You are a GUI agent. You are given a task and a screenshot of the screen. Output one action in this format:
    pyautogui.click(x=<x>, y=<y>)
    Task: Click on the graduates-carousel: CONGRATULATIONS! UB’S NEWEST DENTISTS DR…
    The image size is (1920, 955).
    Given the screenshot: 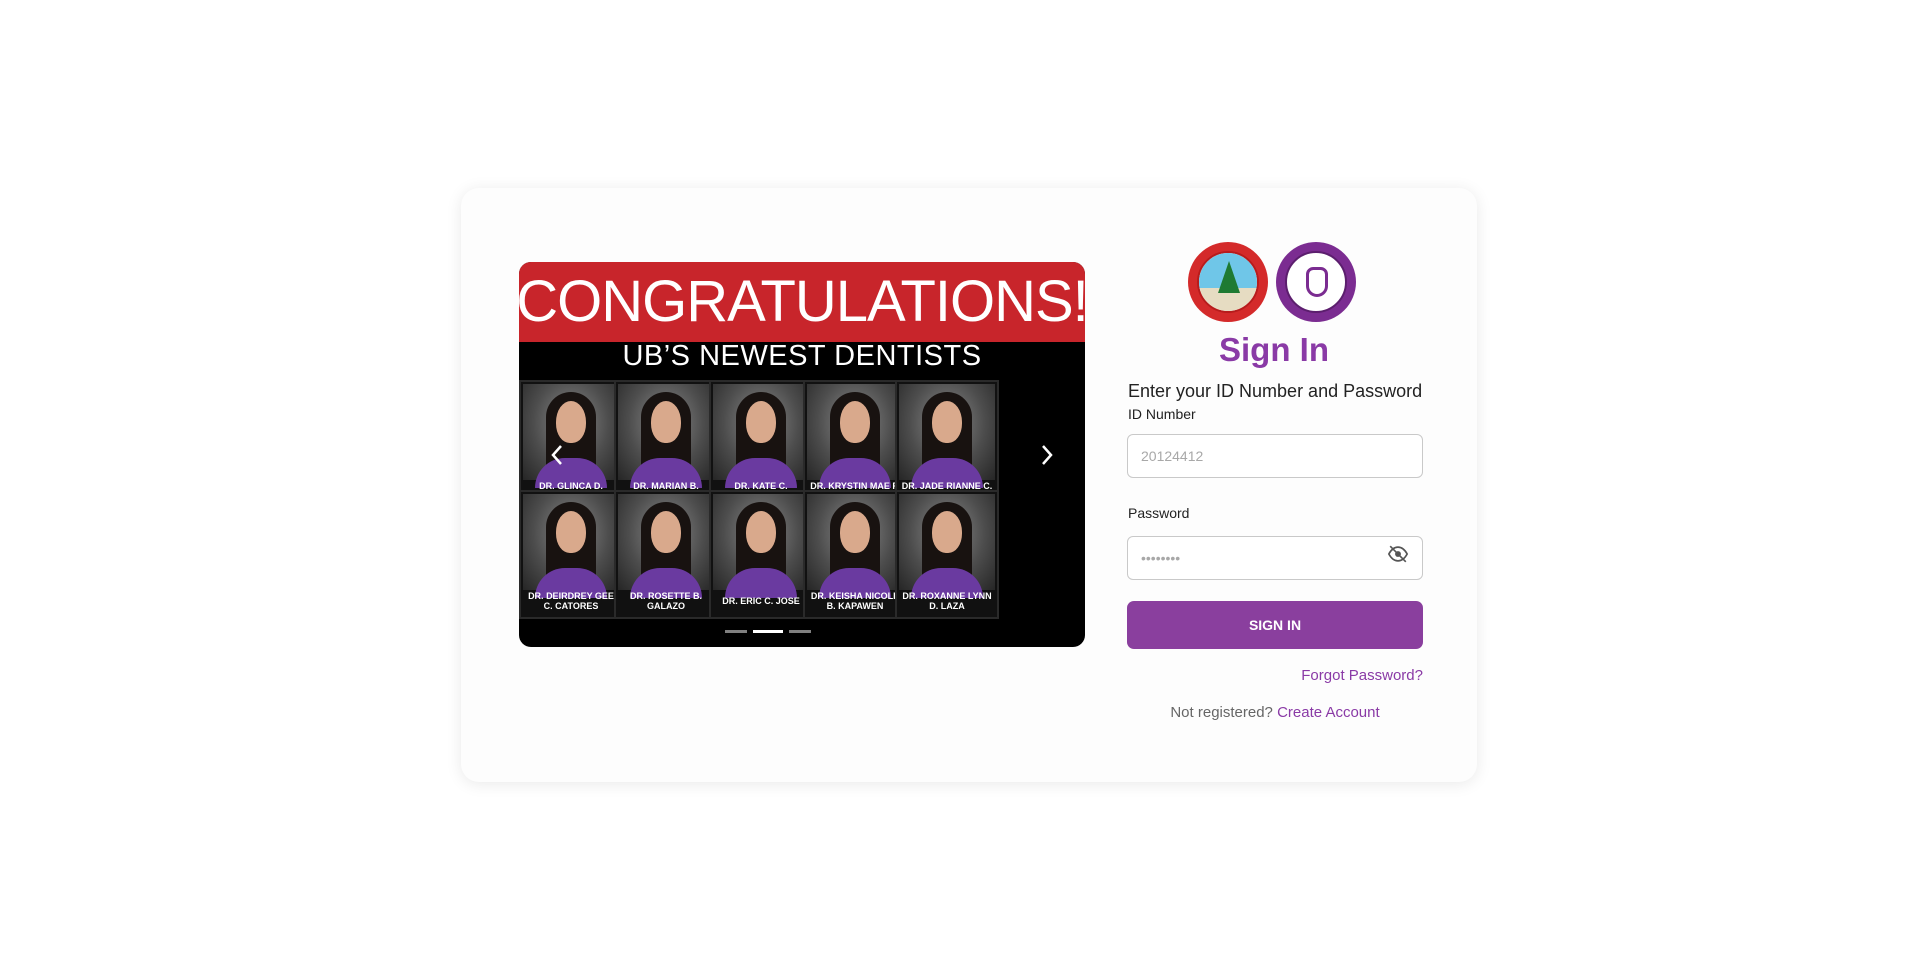 What is the action you would take?
    pyautogui.click(x=802, y=454)
    